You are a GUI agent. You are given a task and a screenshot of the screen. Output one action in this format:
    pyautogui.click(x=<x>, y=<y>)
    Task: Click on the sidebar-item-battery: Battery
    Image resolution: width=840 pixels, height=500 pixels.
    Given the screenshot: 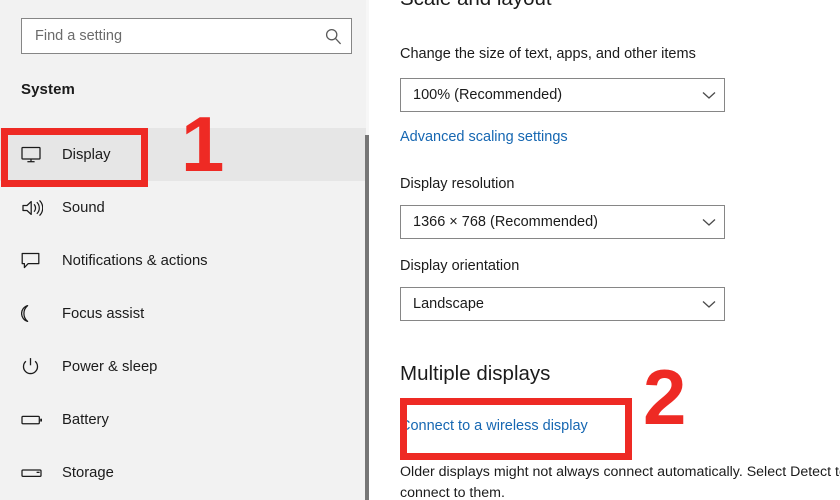 What is the action you would take?
    pyautogui.click(x=183, y=419)
    